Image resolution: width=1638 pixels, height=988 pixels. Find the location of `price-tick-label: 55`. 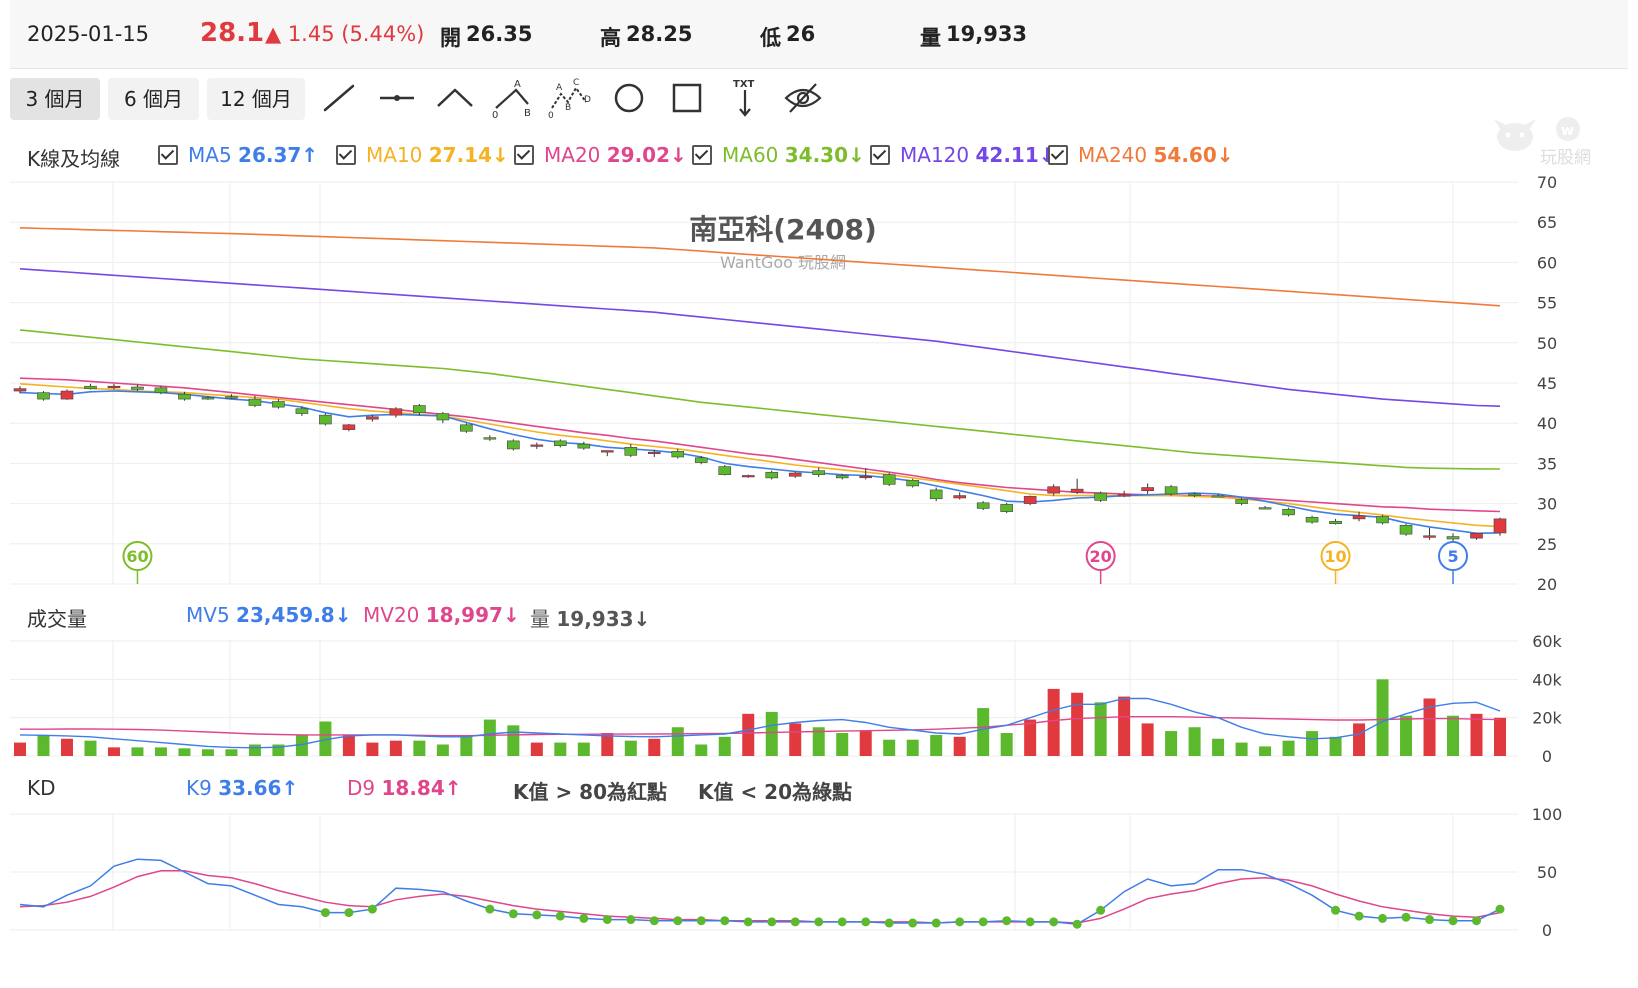

price-tick-label: 55 is located at coordinates (1547, 303).